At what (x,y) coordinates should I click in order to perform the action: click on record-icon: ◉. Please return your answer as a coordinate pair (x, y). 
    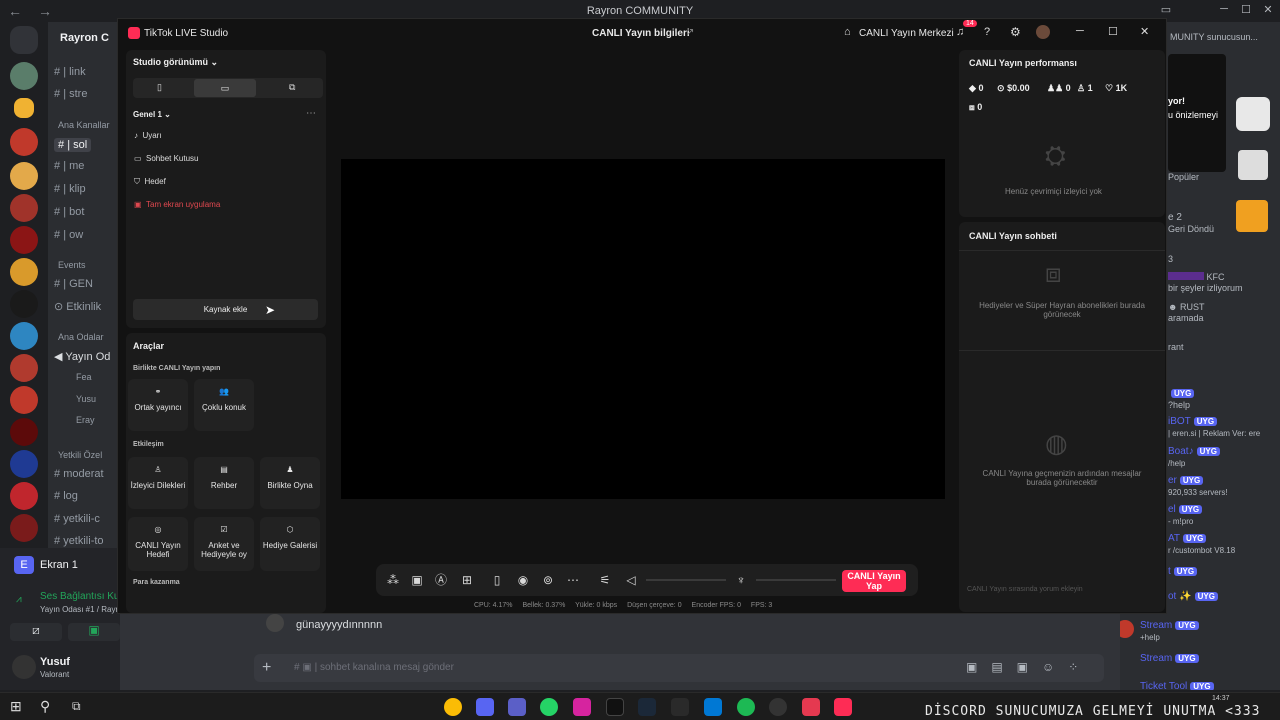
    Looking at the image, I should click on (523, 580).